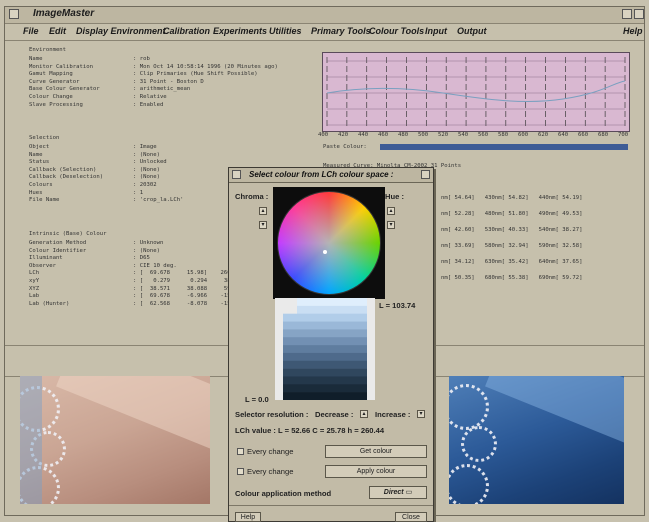  I want to click on spectral-plot, so click(476, 92).